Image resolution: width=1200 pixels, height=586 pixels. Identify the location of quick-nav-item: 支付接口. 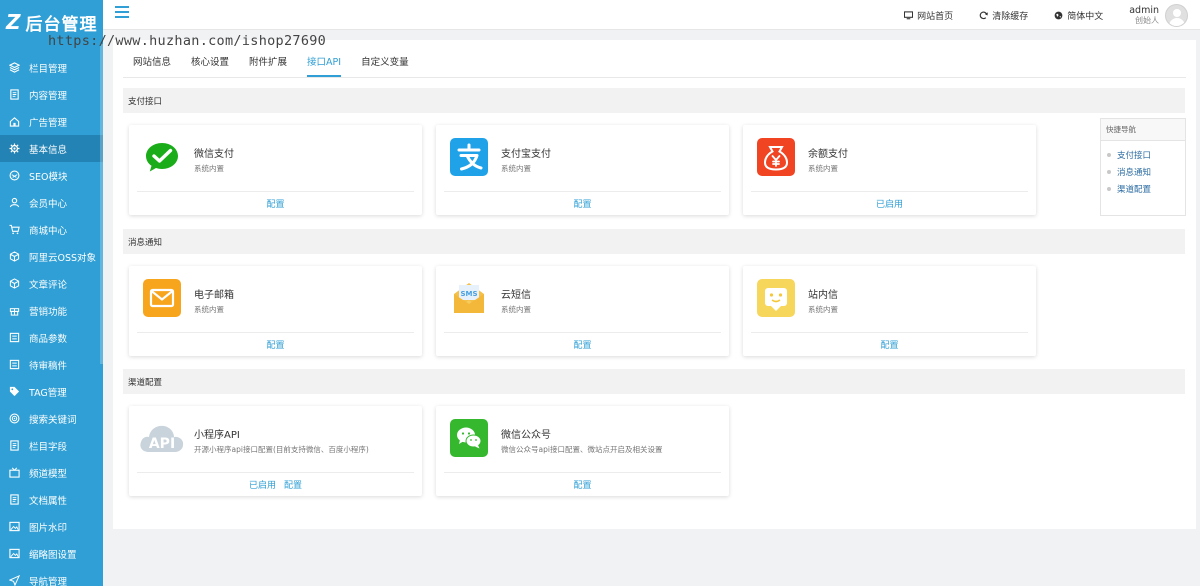
(1143, 154).